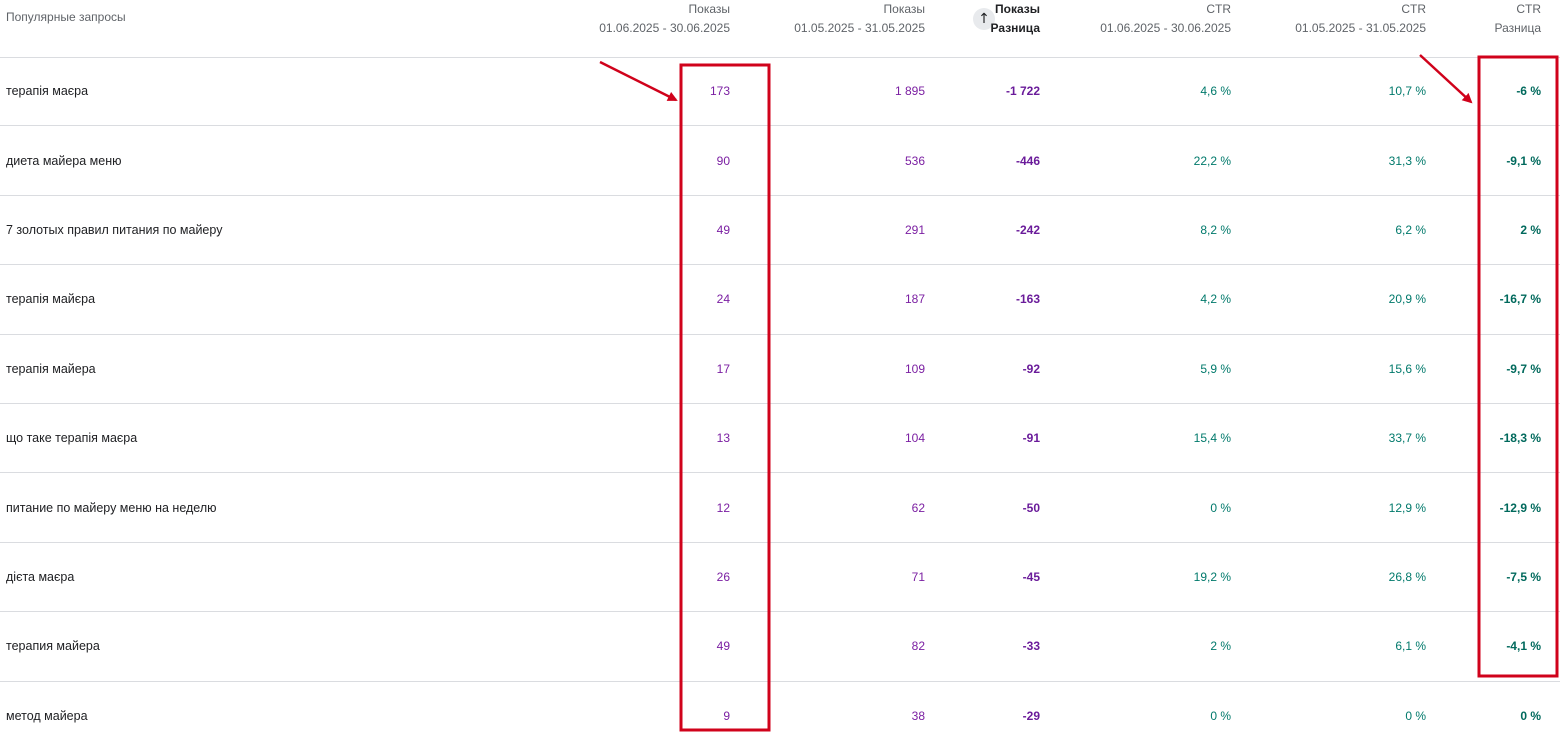  What do you see at coordinates (723, 160) in the screenshot?
I see `impressions-current-cell: 90` at bounding box center [723, 160].